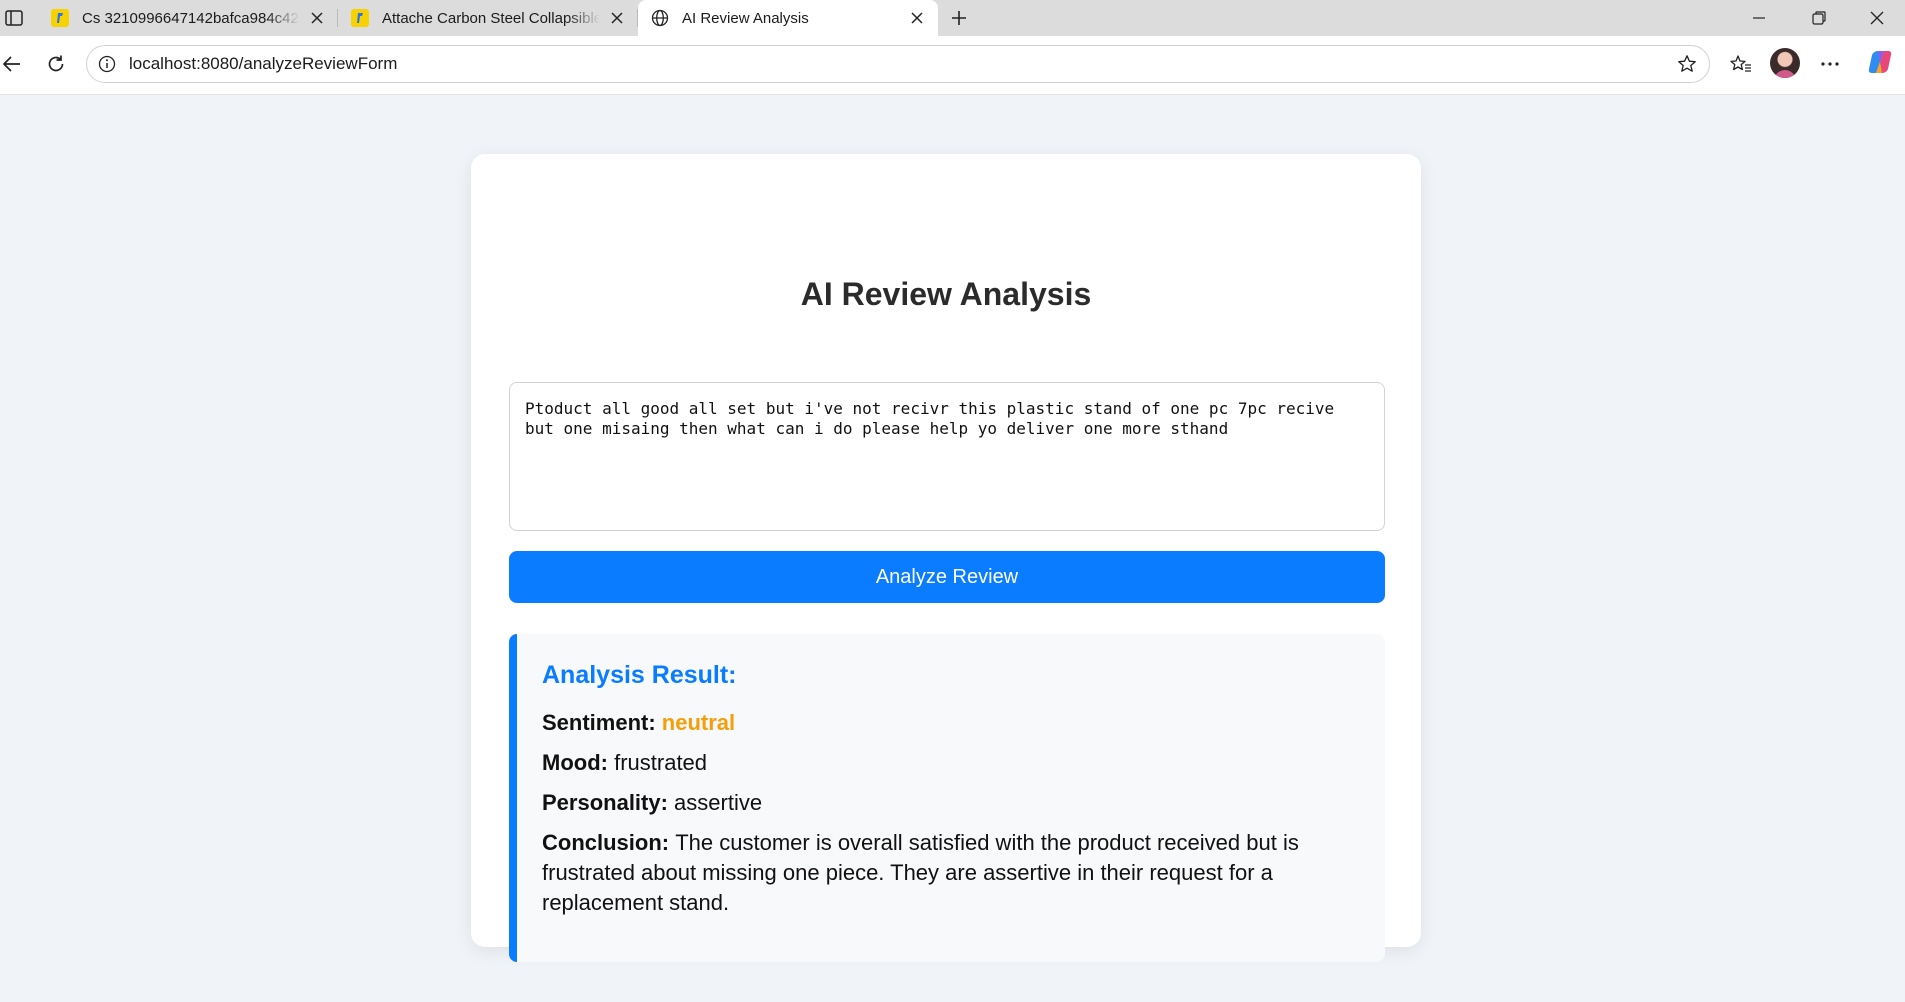 The width and height of the screenshot is (1905, 1002). I want to click on tab-2: Attache Carbon Steel Collapsible V, so click(488, 18).